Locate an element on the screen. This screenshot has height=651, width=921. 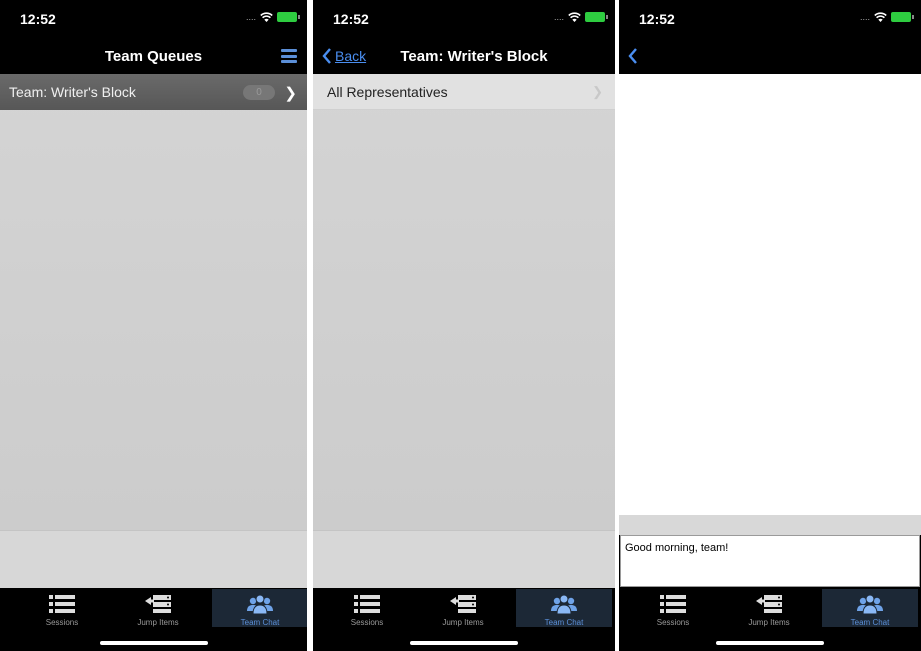
nav-bar is located at coordinates (770, 56).